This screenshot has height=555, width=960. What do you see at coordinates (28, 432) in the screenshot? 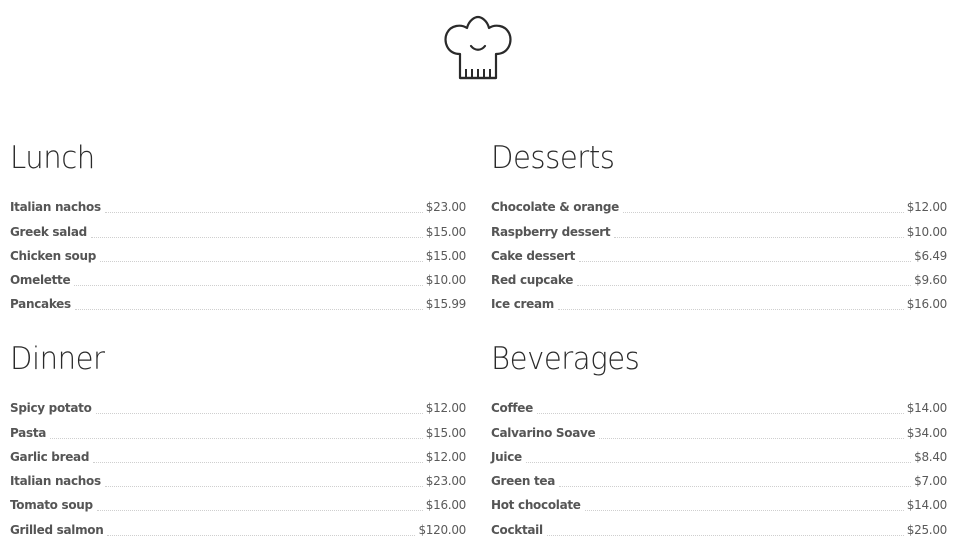
I see `item-name: Pasta` at bounding box center [28, 432].